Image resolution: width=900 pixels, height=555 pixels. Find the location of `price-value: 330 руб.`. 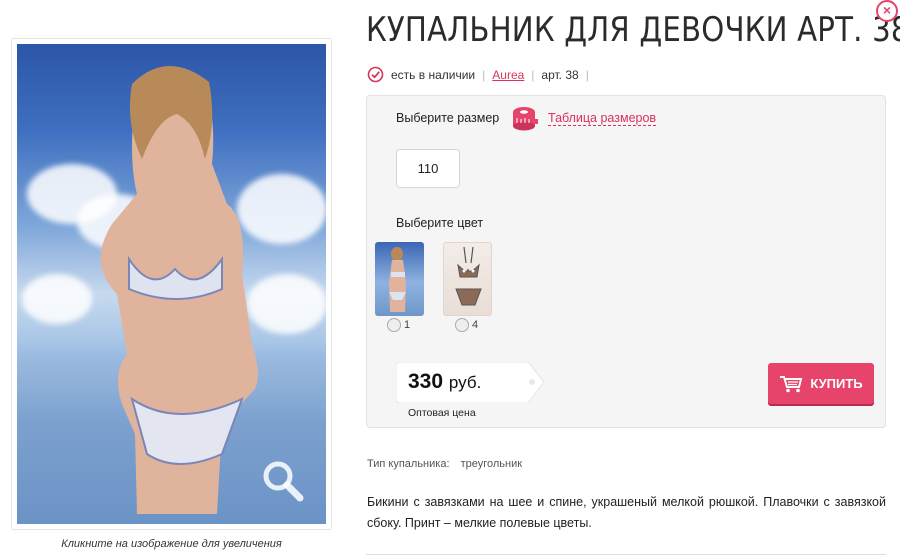

price-value: 330 руб. is located at coordinates (444, 382).